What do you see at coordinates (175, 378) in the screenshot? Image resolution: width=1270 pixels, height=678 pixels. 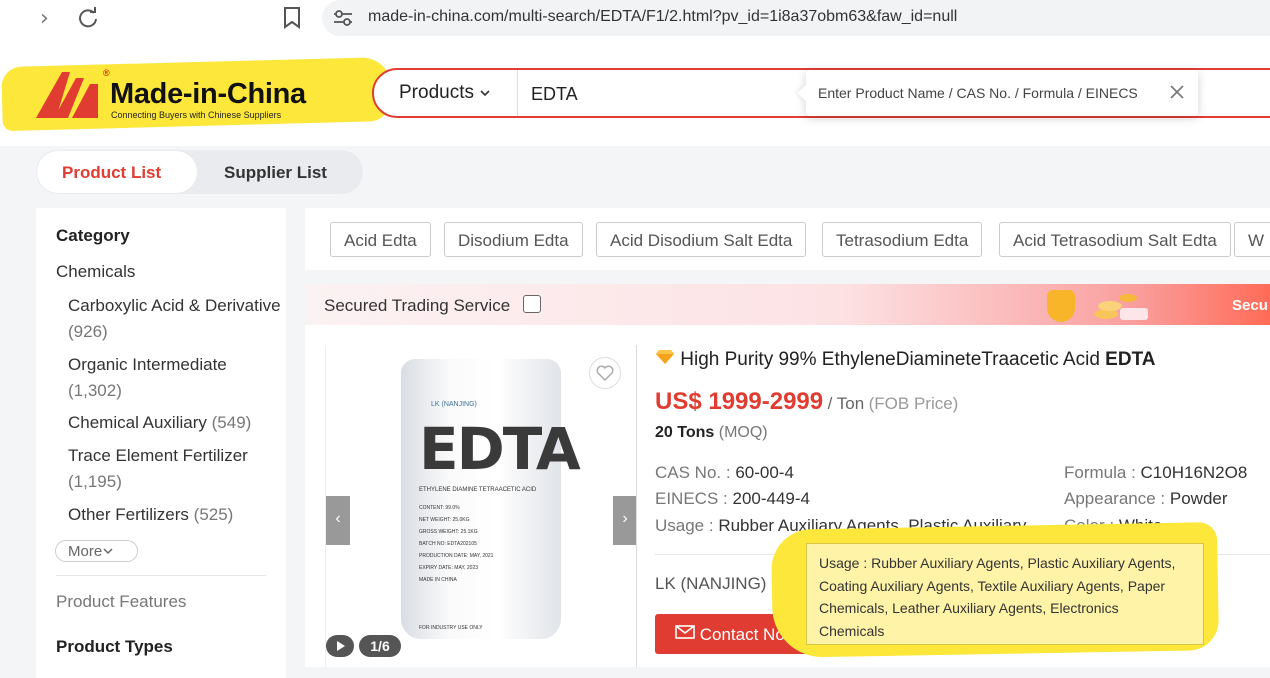 I see `category-item: Organic Intermediate (1,302)` at bounding box center [175, 378].